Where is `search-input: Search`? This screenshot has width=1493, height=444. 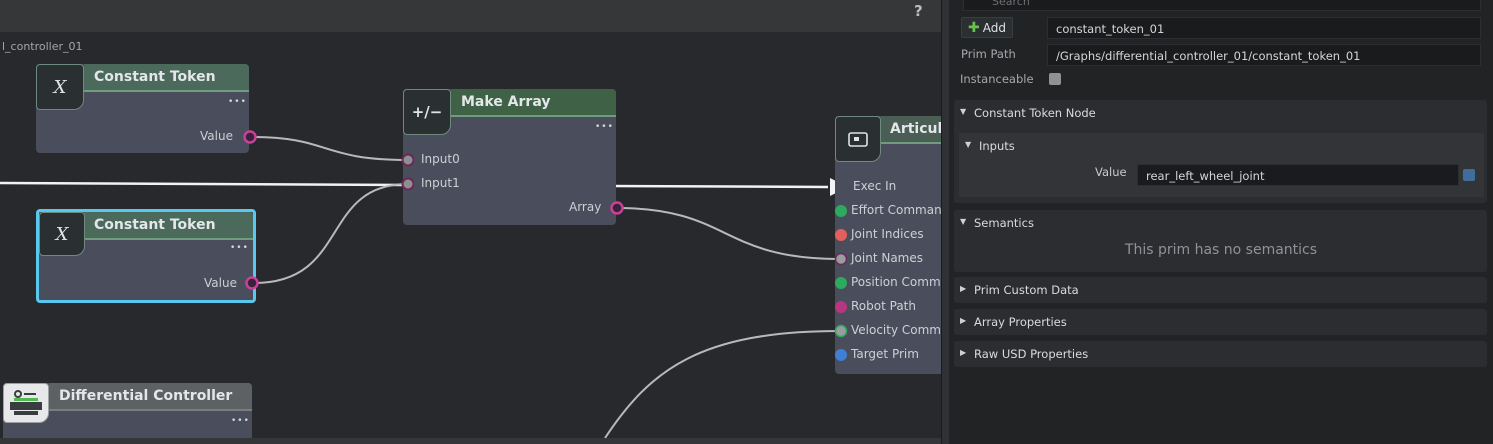 search-input: Search is located at coordinates (1222, 5).